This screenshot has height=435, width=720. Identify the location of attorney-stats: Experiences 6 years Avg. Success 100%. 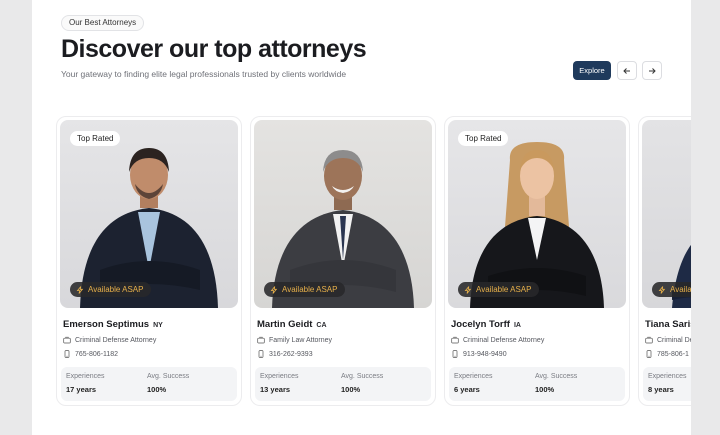
(537, 384).